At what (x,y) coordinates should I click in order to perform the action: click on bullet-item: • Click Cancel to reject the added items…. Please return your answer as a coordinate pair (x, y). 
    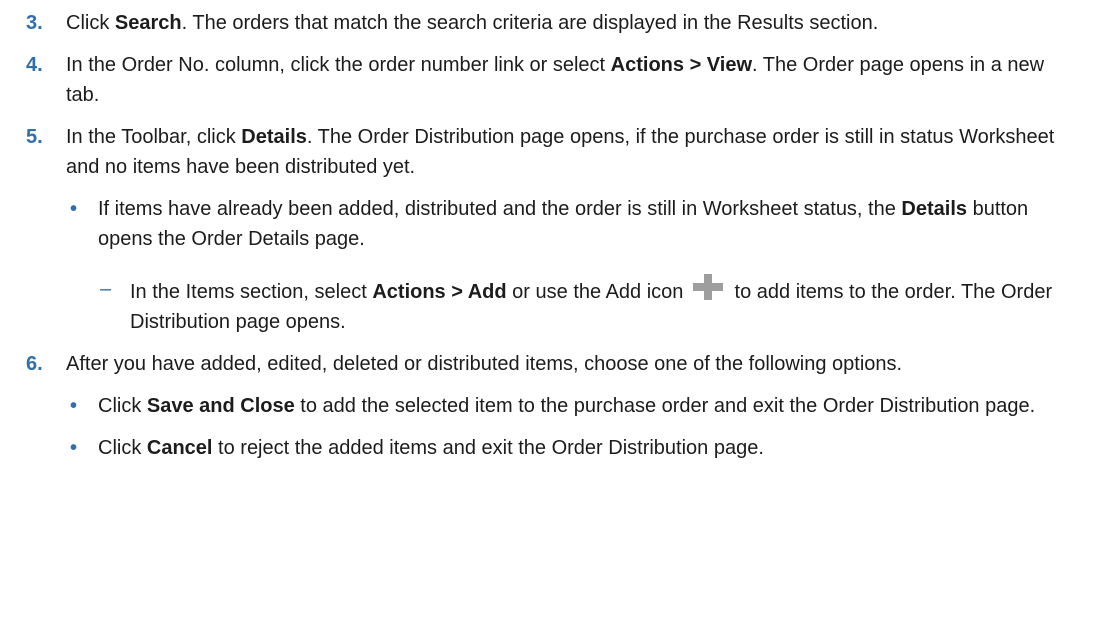
    Looking at the image, I should click on (573, 448).